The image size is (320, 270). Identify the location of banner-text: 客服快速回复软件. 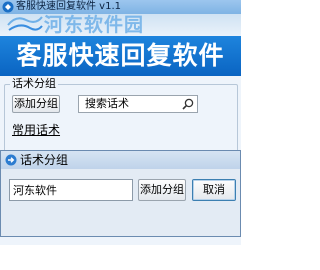
(120, 55).